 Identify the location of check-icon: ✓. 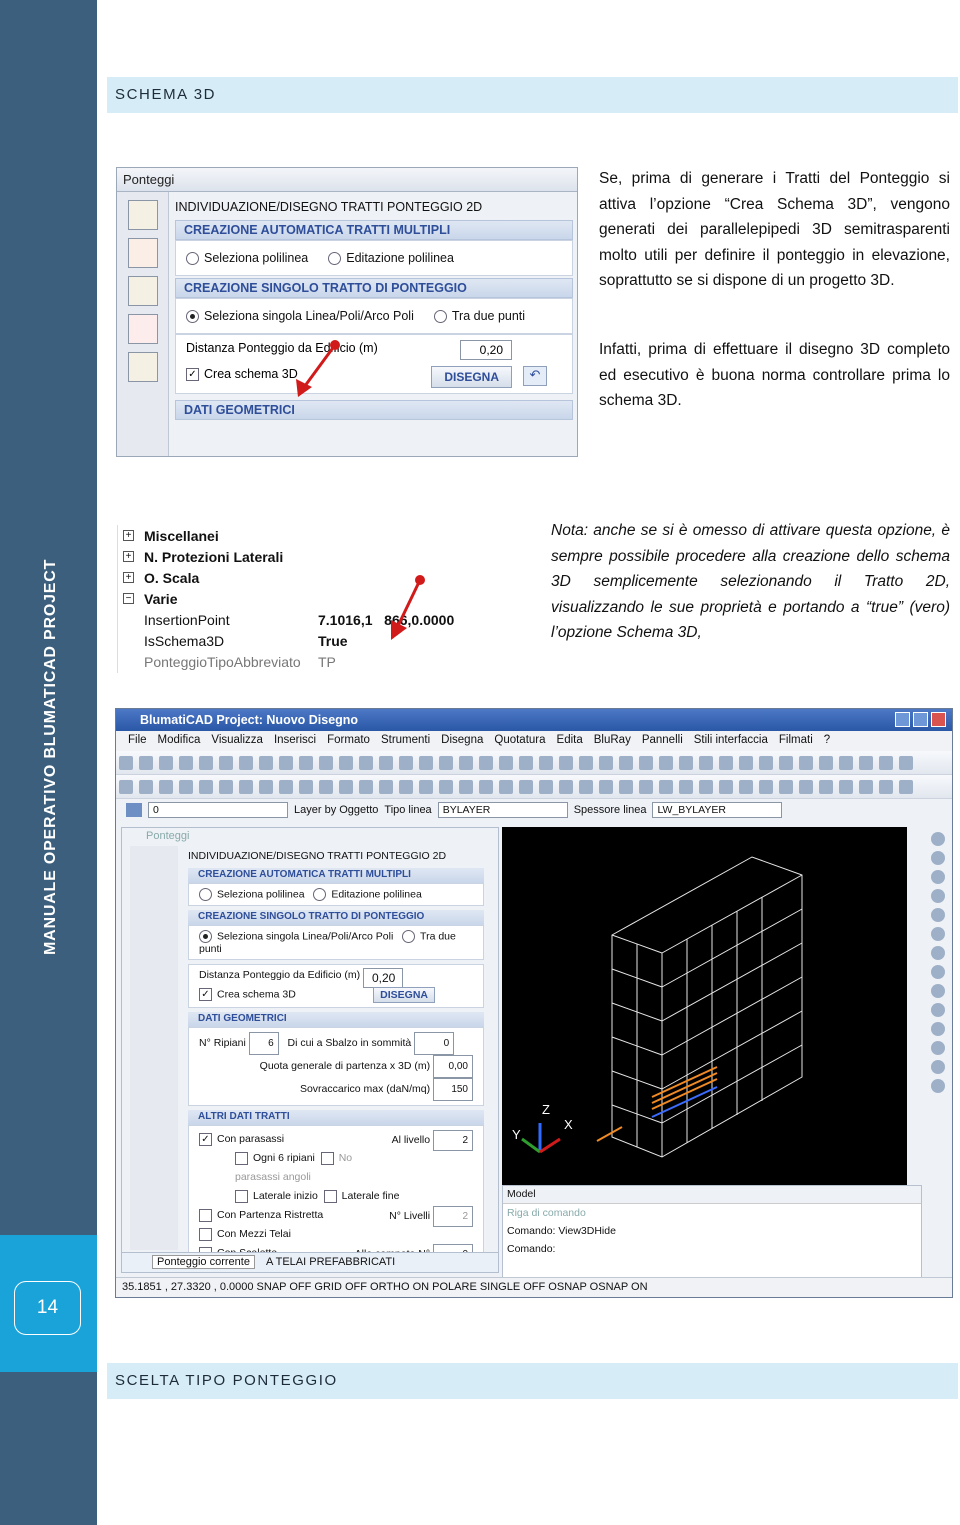
(205, 1139).